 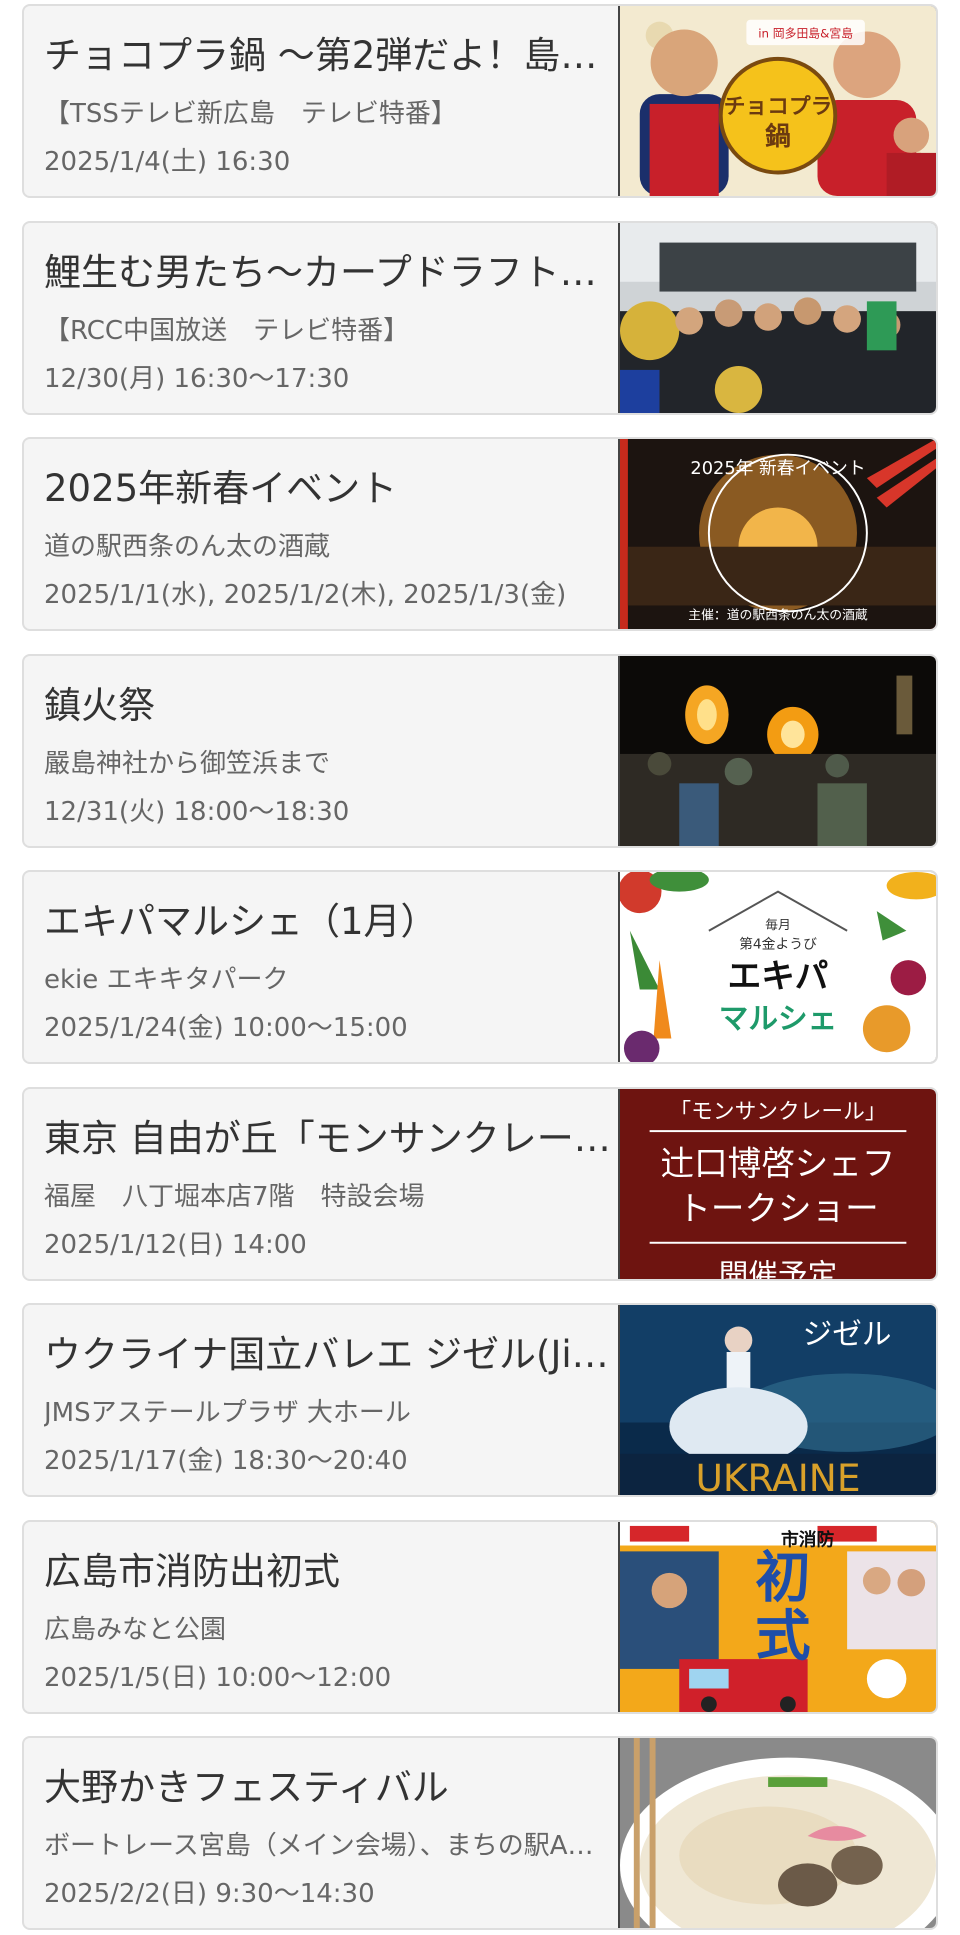 I want to click on event-title: チョコプラ鍋 〜第2弾だよ！島田と岡田島でぶらつく〜, so click(x=331, y=55).